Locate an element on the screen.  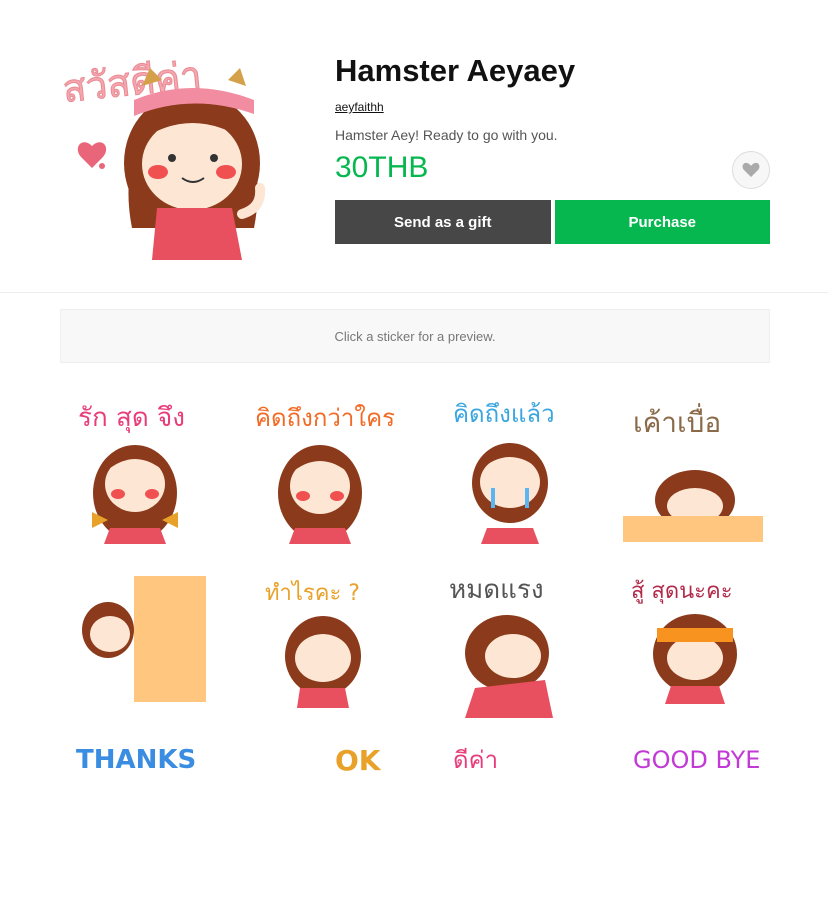
svg-text: คิดถึงแล้ว is located at coordinates (504, 414).